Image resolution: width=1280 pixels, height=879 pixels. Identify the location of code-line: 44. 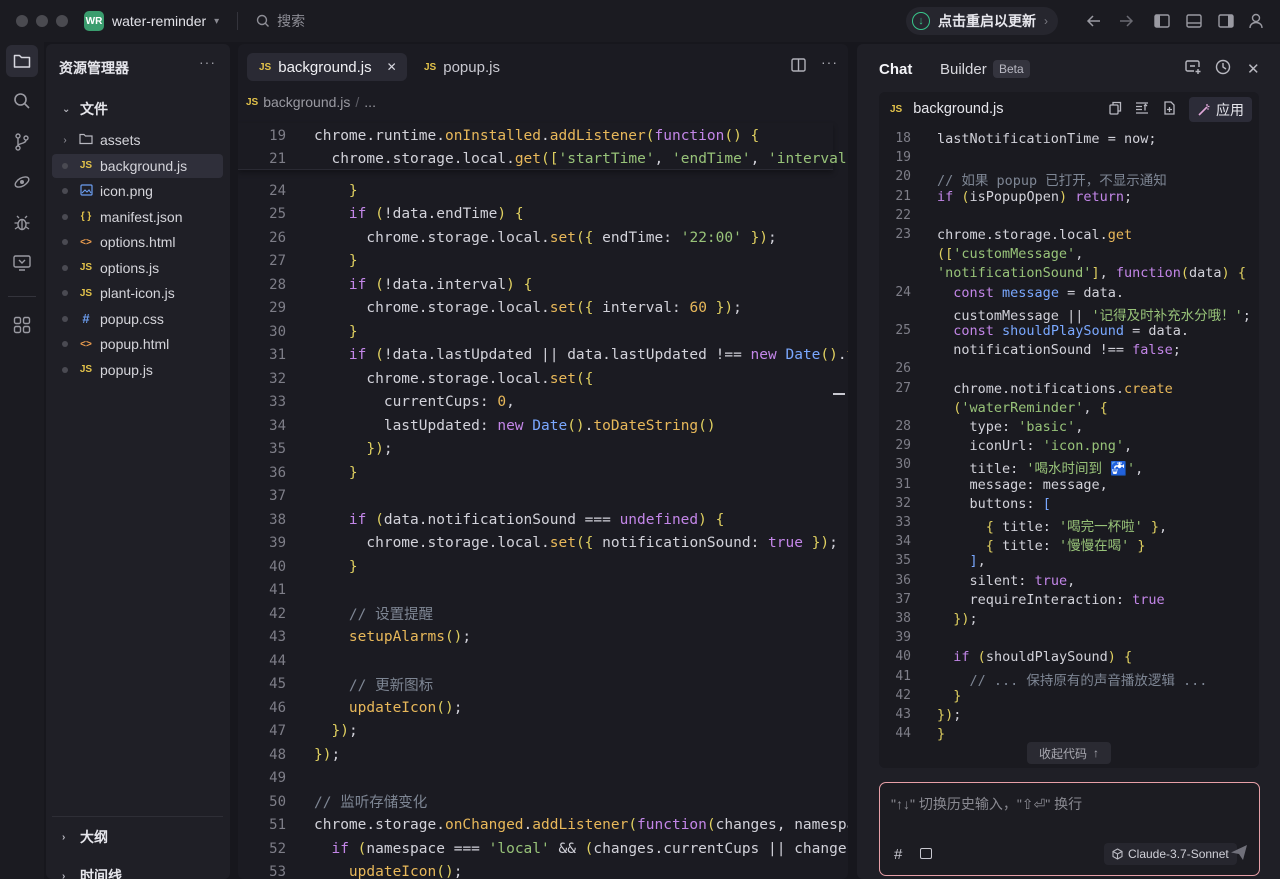
(535, 660).